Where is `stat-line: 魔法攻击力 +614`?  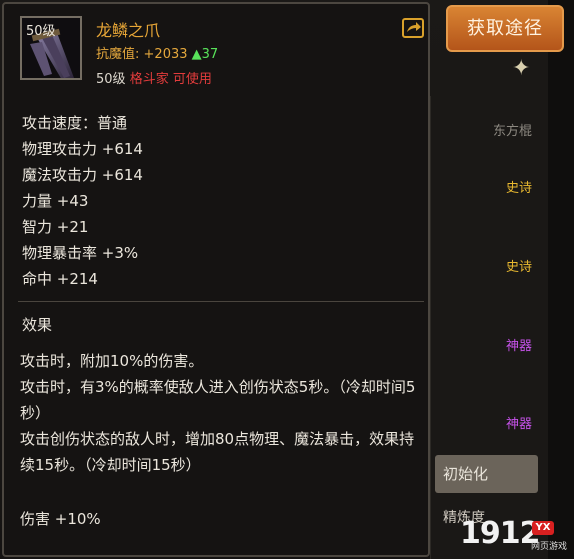 stat-line: 魔法攻击力 +614 is located at coordinates (82, 175).